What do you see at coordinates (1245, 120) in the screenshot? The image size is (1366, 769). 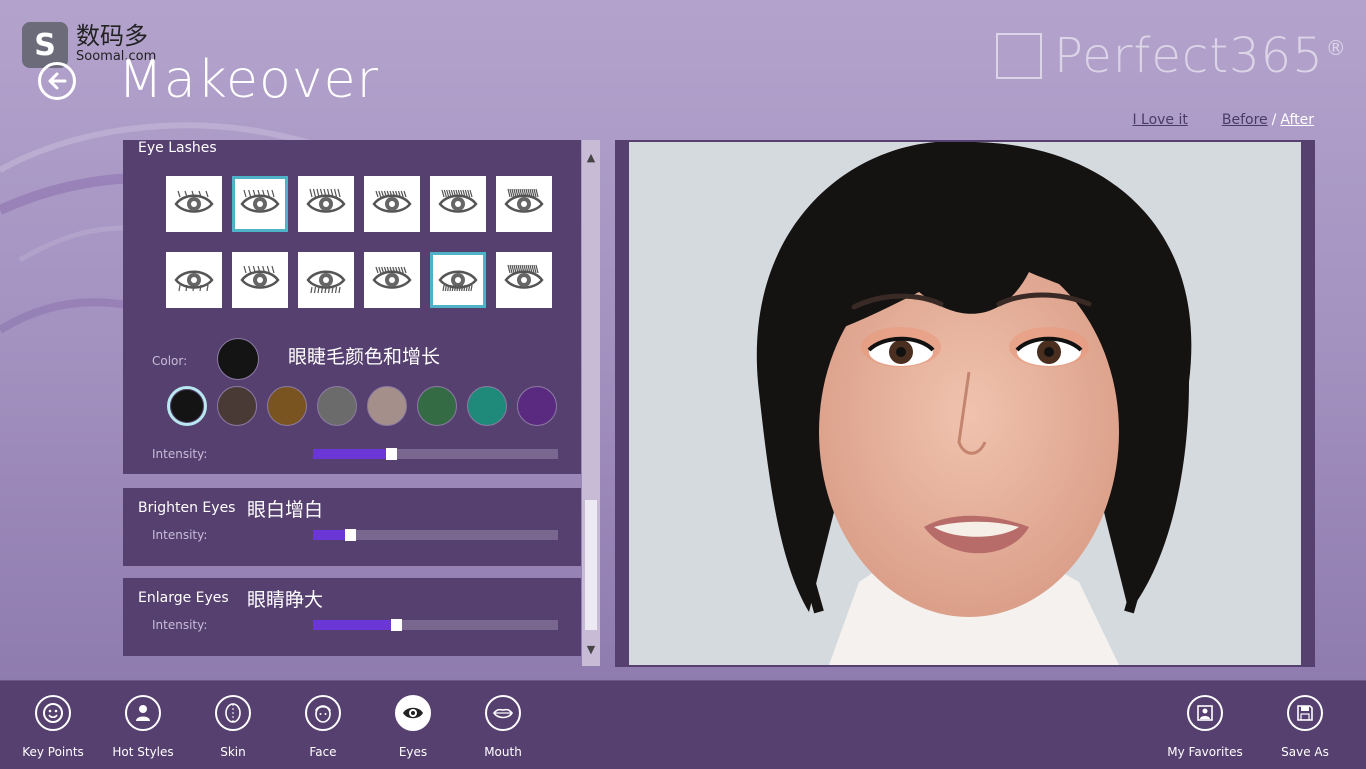 I see `before-link: Before` at bounding box center [1245, 120].